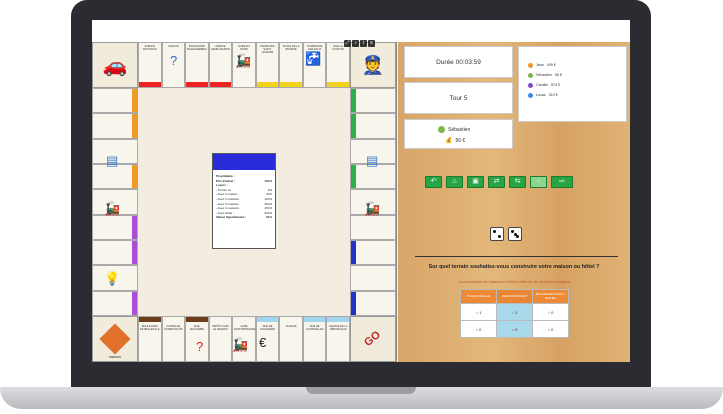 The width and height of the screenshot is (723, 414). Describe the element at coordinates (150, 339) in the screenshot. I see `board-cell: BOULEVARD DE BELLEVILLE` at that location.